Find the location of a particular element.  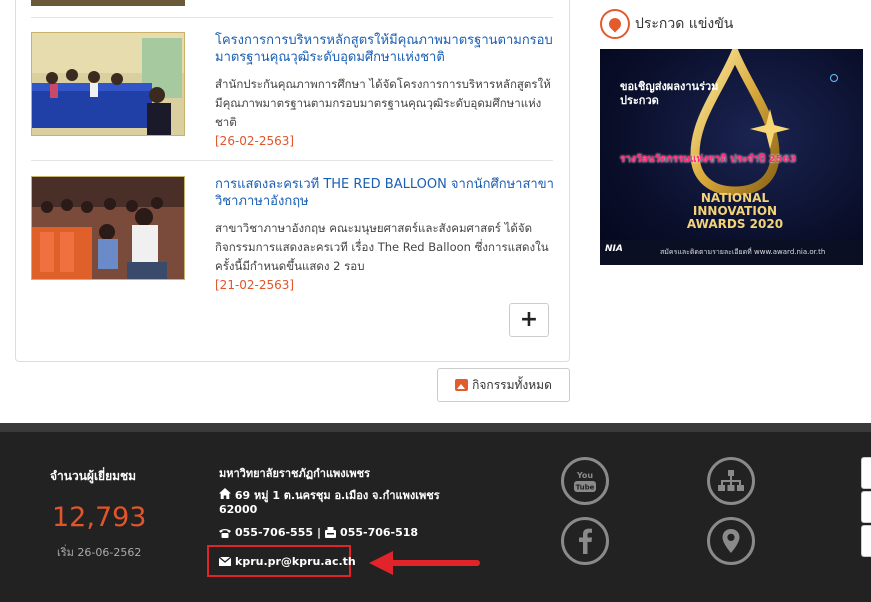

all-activities-button: กิจกรรมทั้งหมด is located at coordinates (503, 385).